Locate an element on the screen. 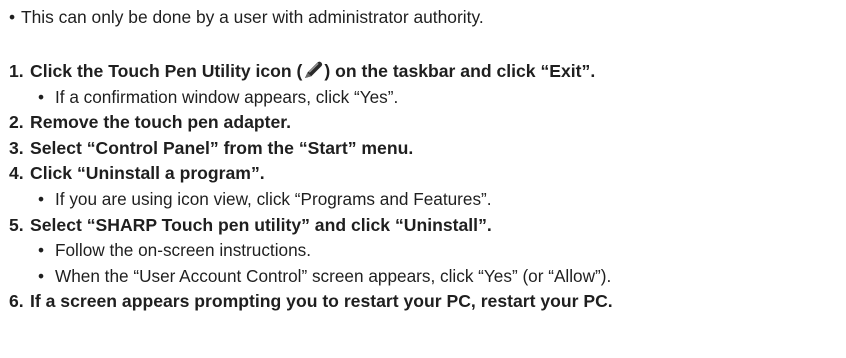 This screenshot has width=846, height=358. step-number: 6. is located at coordinates (16, 301).